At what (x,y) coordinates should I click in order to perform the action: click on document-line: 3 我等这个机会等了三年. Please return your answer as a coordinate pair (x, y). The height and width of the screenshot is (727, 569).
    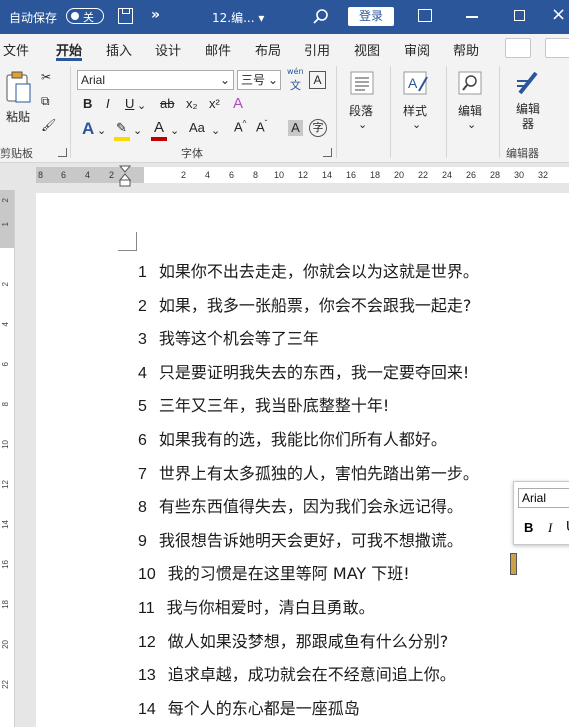
    Looking at the image, I should click on (228, 337).